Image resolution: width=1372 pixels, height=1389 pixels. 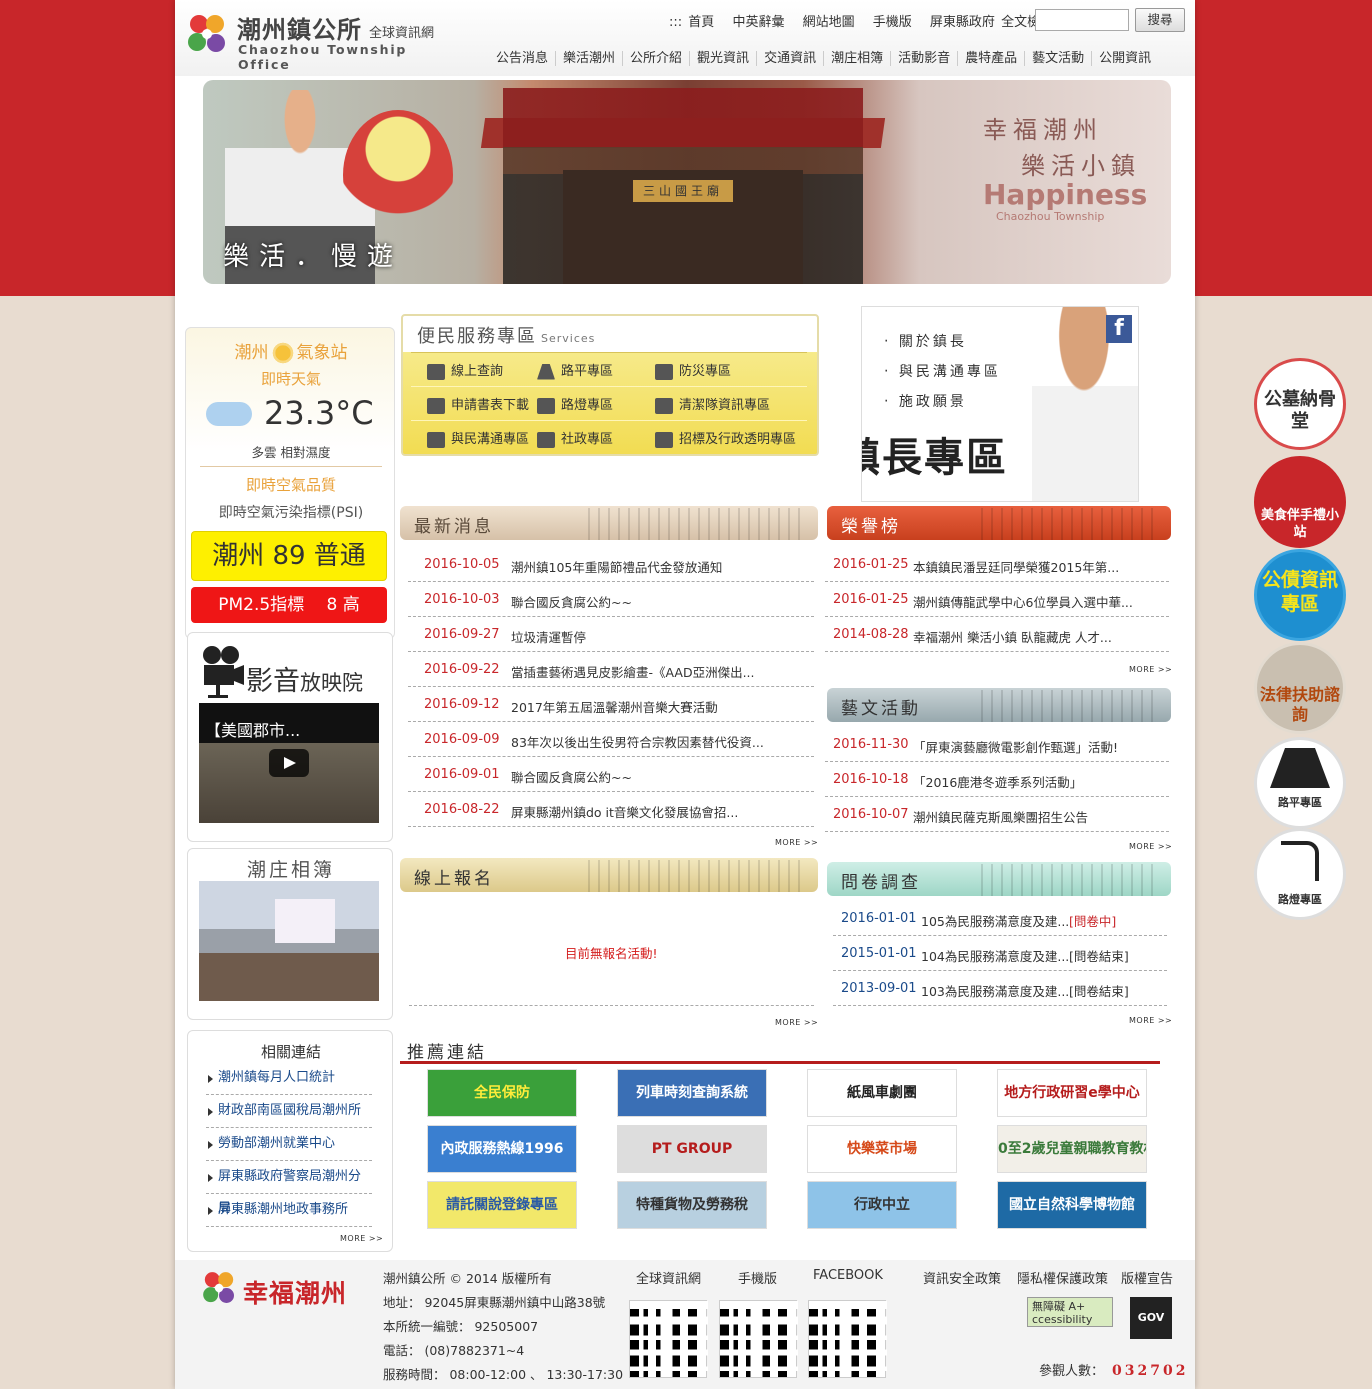 What do you see at coordinates (1072, 1149) in the screenshot?
I see `reco-banner: 0至2歲兒童親職教育教材` at bounding box center [1072, 1149].